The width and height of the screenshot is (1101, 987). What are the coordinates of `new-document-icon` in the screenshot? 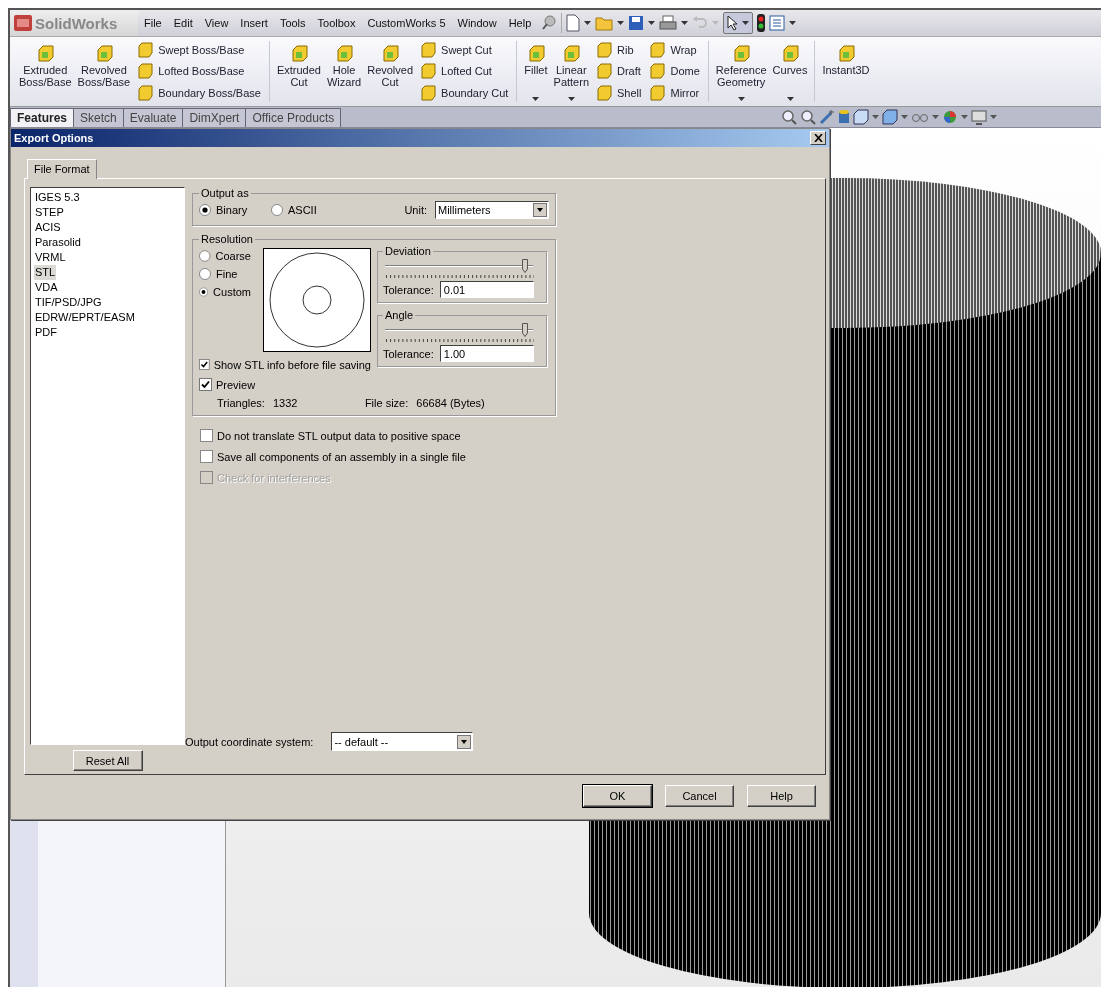 It's located at (573, 23).